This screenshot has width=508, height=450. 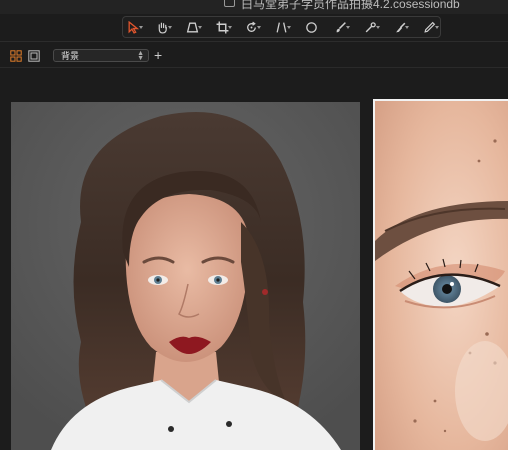 I want to click on single-view-icon, so click(x=34, y=56).